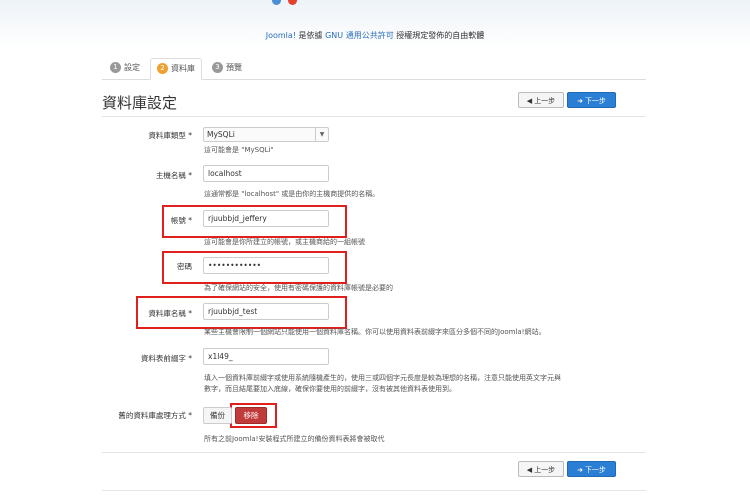 The width and height of the screenshot is (750, 500). Describe the element at coordinates (155, 415) in the screenshot. I see `old-db-label: 舊的資料庫處理方式 *` at that location.